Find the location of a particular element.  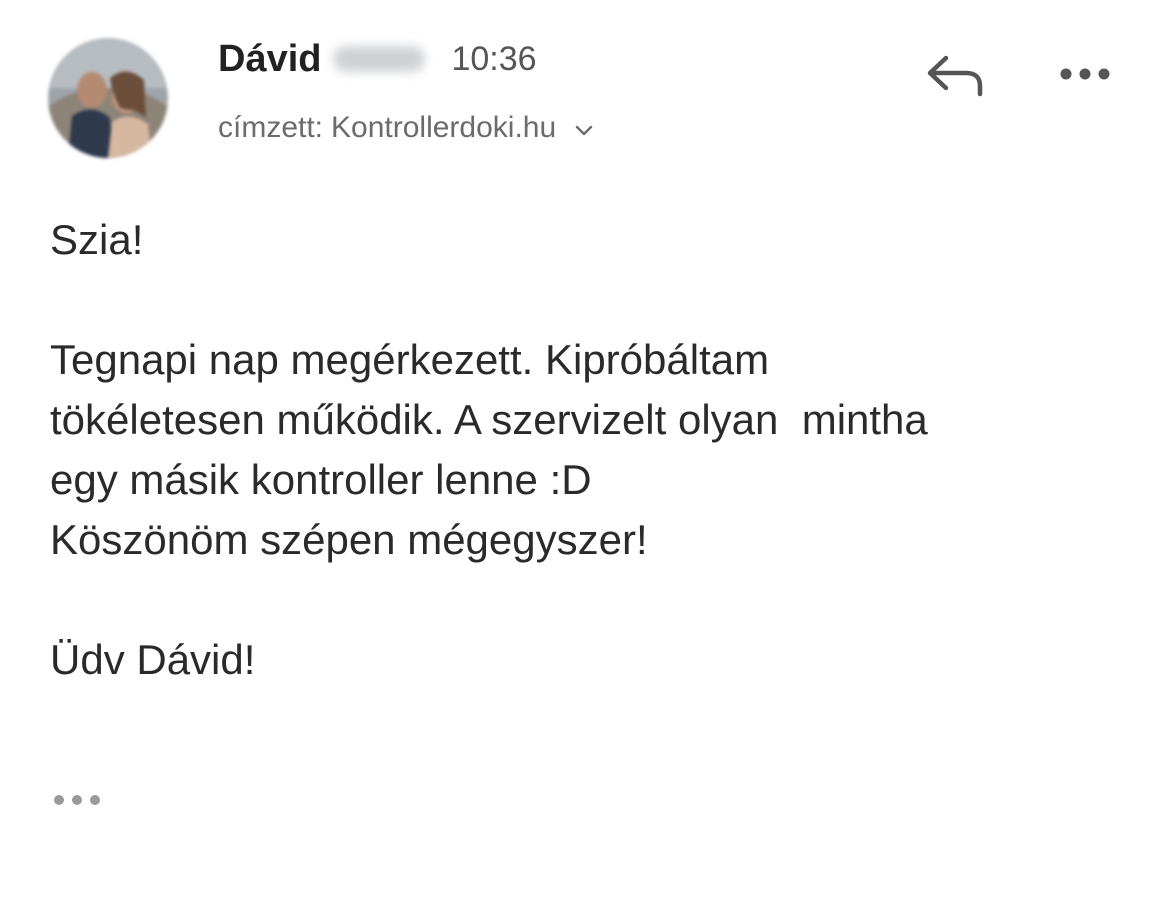

body-line-3: egy másik kontroller lenne :D is located at coordinates (321, 479).